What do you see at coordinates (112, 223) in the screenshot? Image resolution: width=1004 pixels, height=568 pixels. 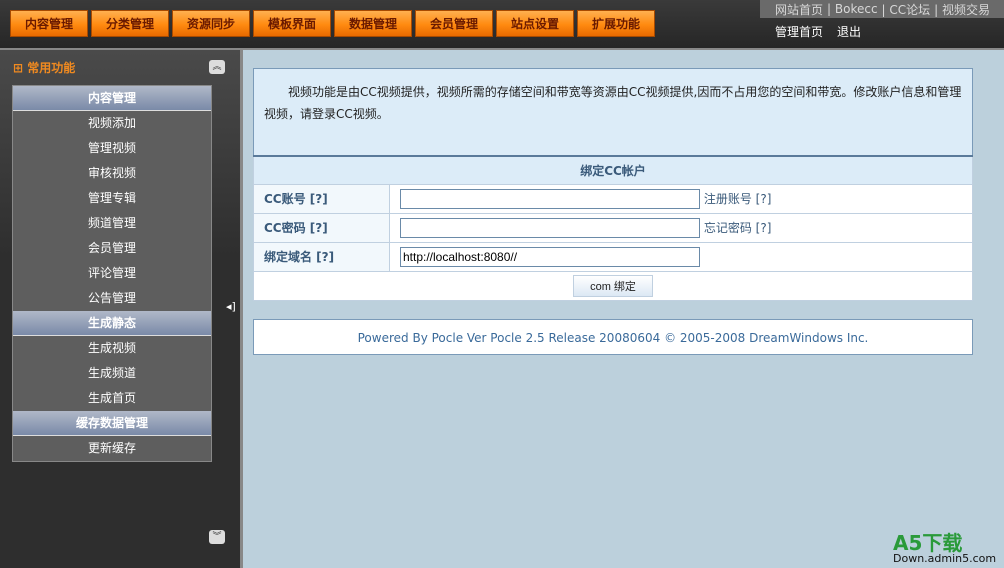 I see `menu-item: 频道管理` at bounding box center [112, 223].